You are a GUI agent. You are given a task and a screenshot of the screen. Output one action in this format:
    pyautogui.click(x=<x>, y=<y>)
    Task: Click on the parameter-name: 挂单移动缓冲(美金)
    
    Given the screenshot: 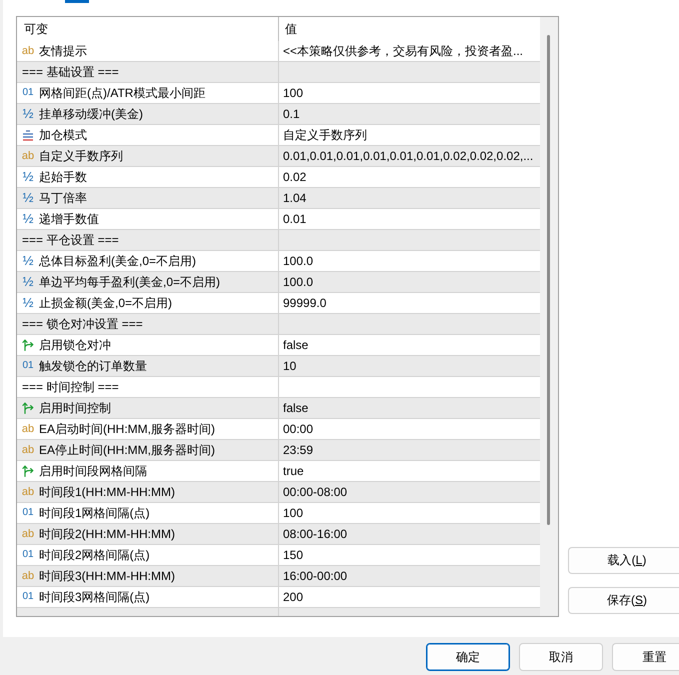 What is the action you would take?
    pyautogui.click(x=91, y=114)
    